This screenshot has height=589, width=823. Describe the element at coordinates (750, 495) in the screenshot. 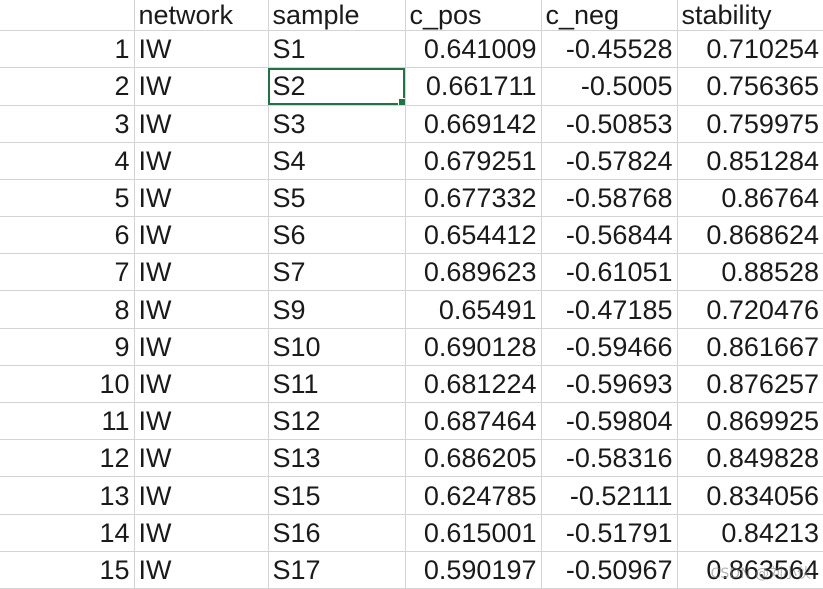

I see `cell-stability: 0.834056` at that location.